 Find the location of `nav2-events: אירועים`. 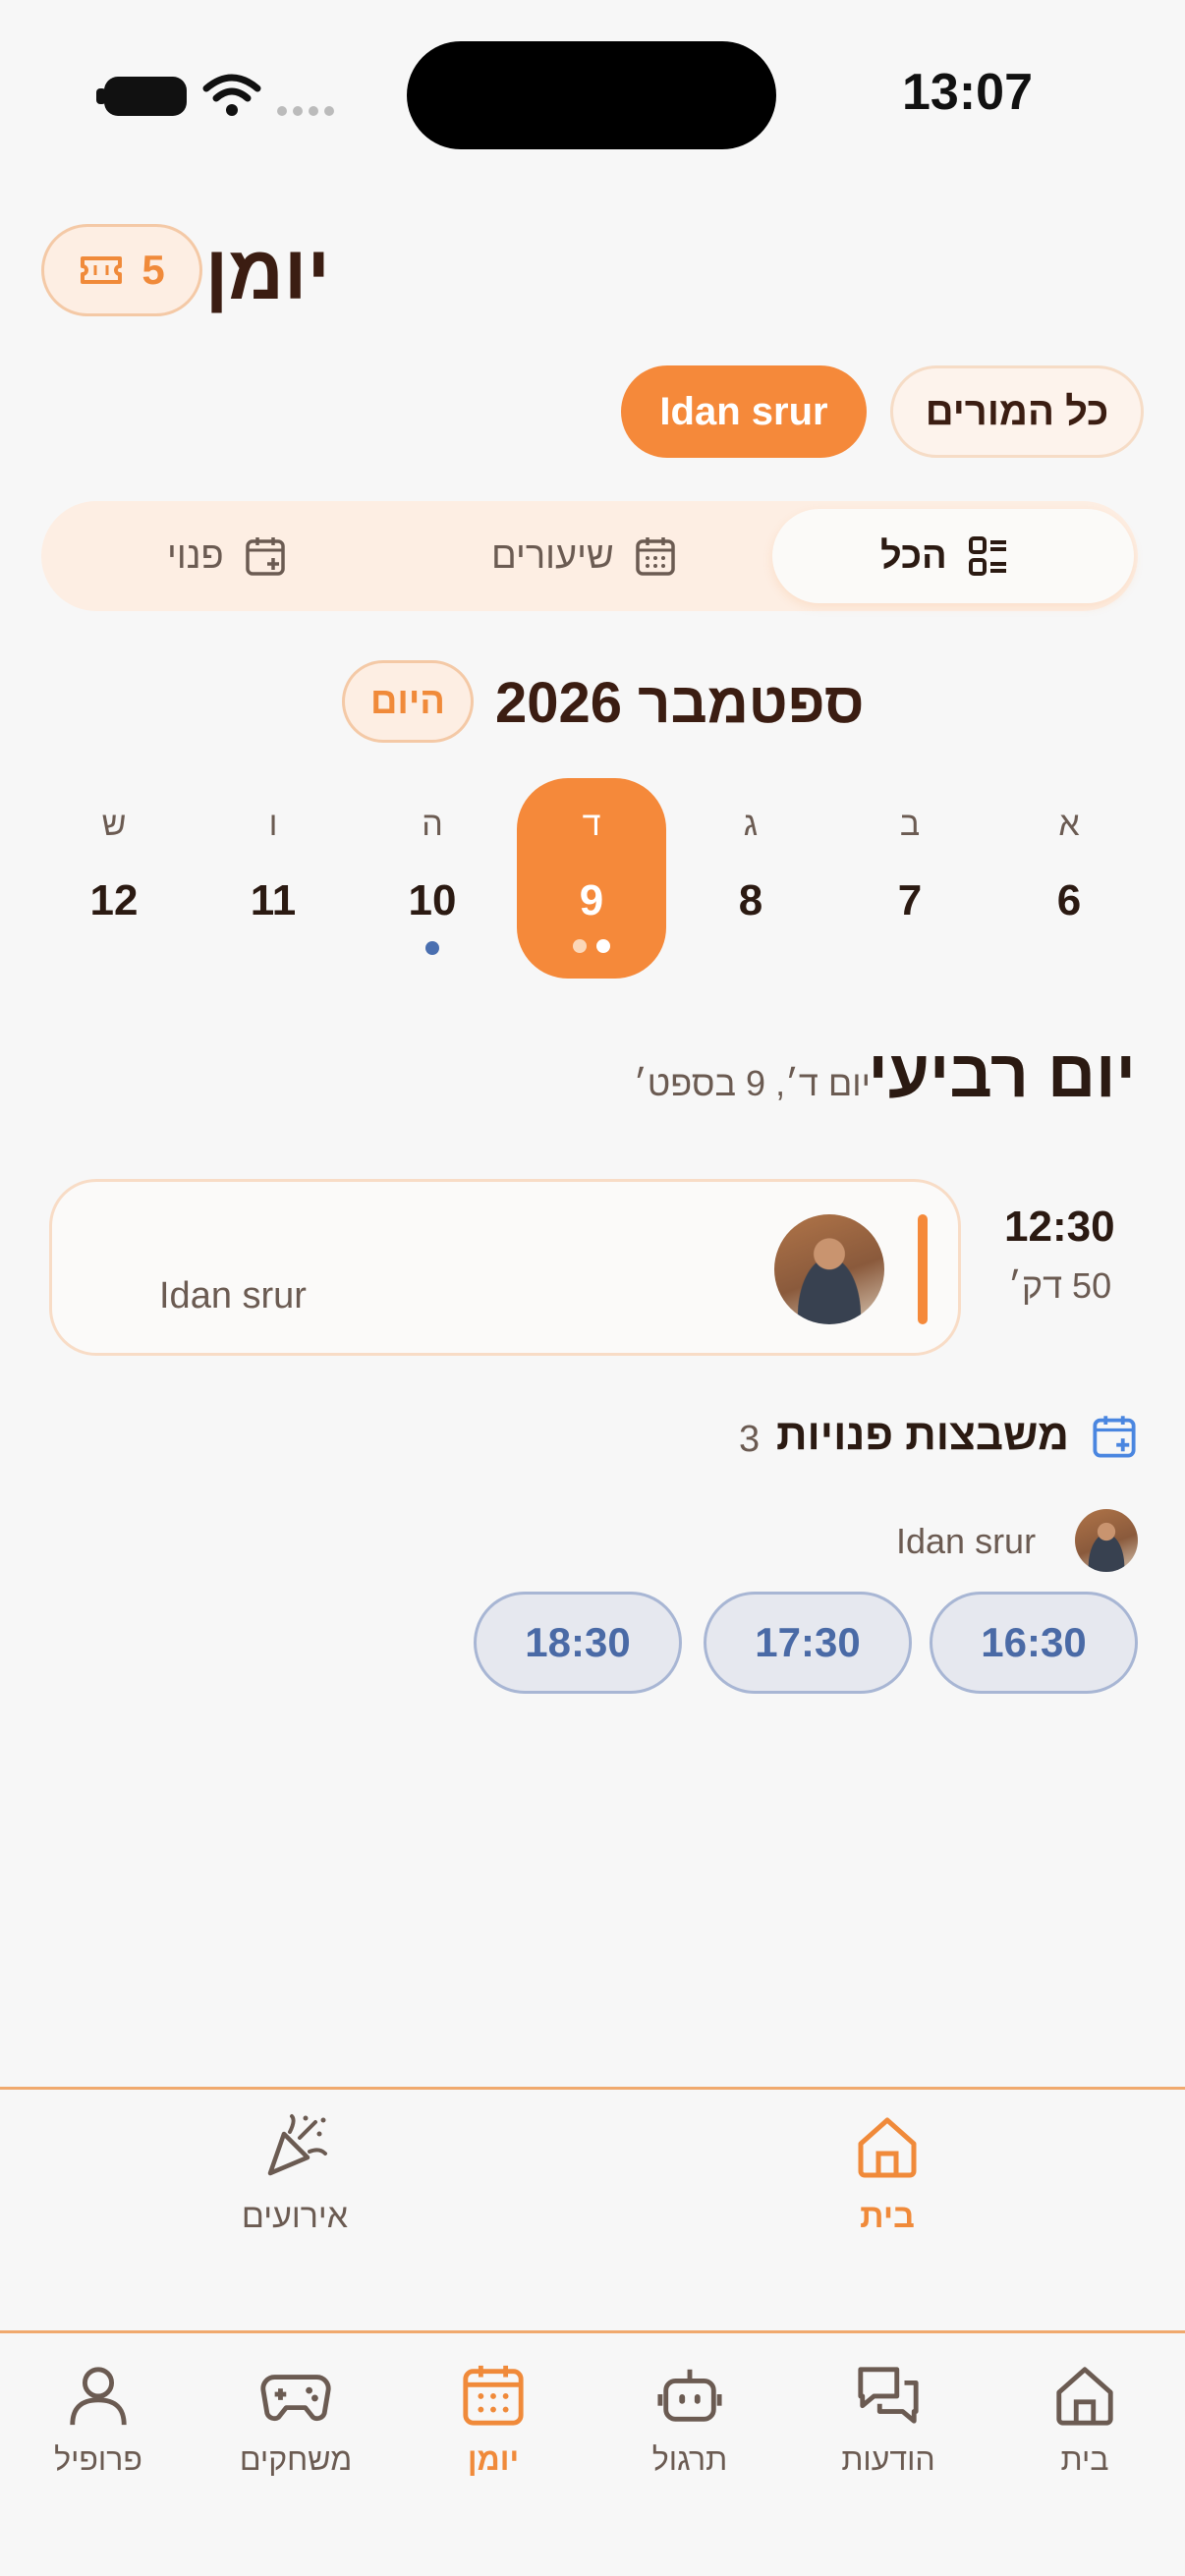

nav2-events: אירועים is located at coordinates (295, 2174).